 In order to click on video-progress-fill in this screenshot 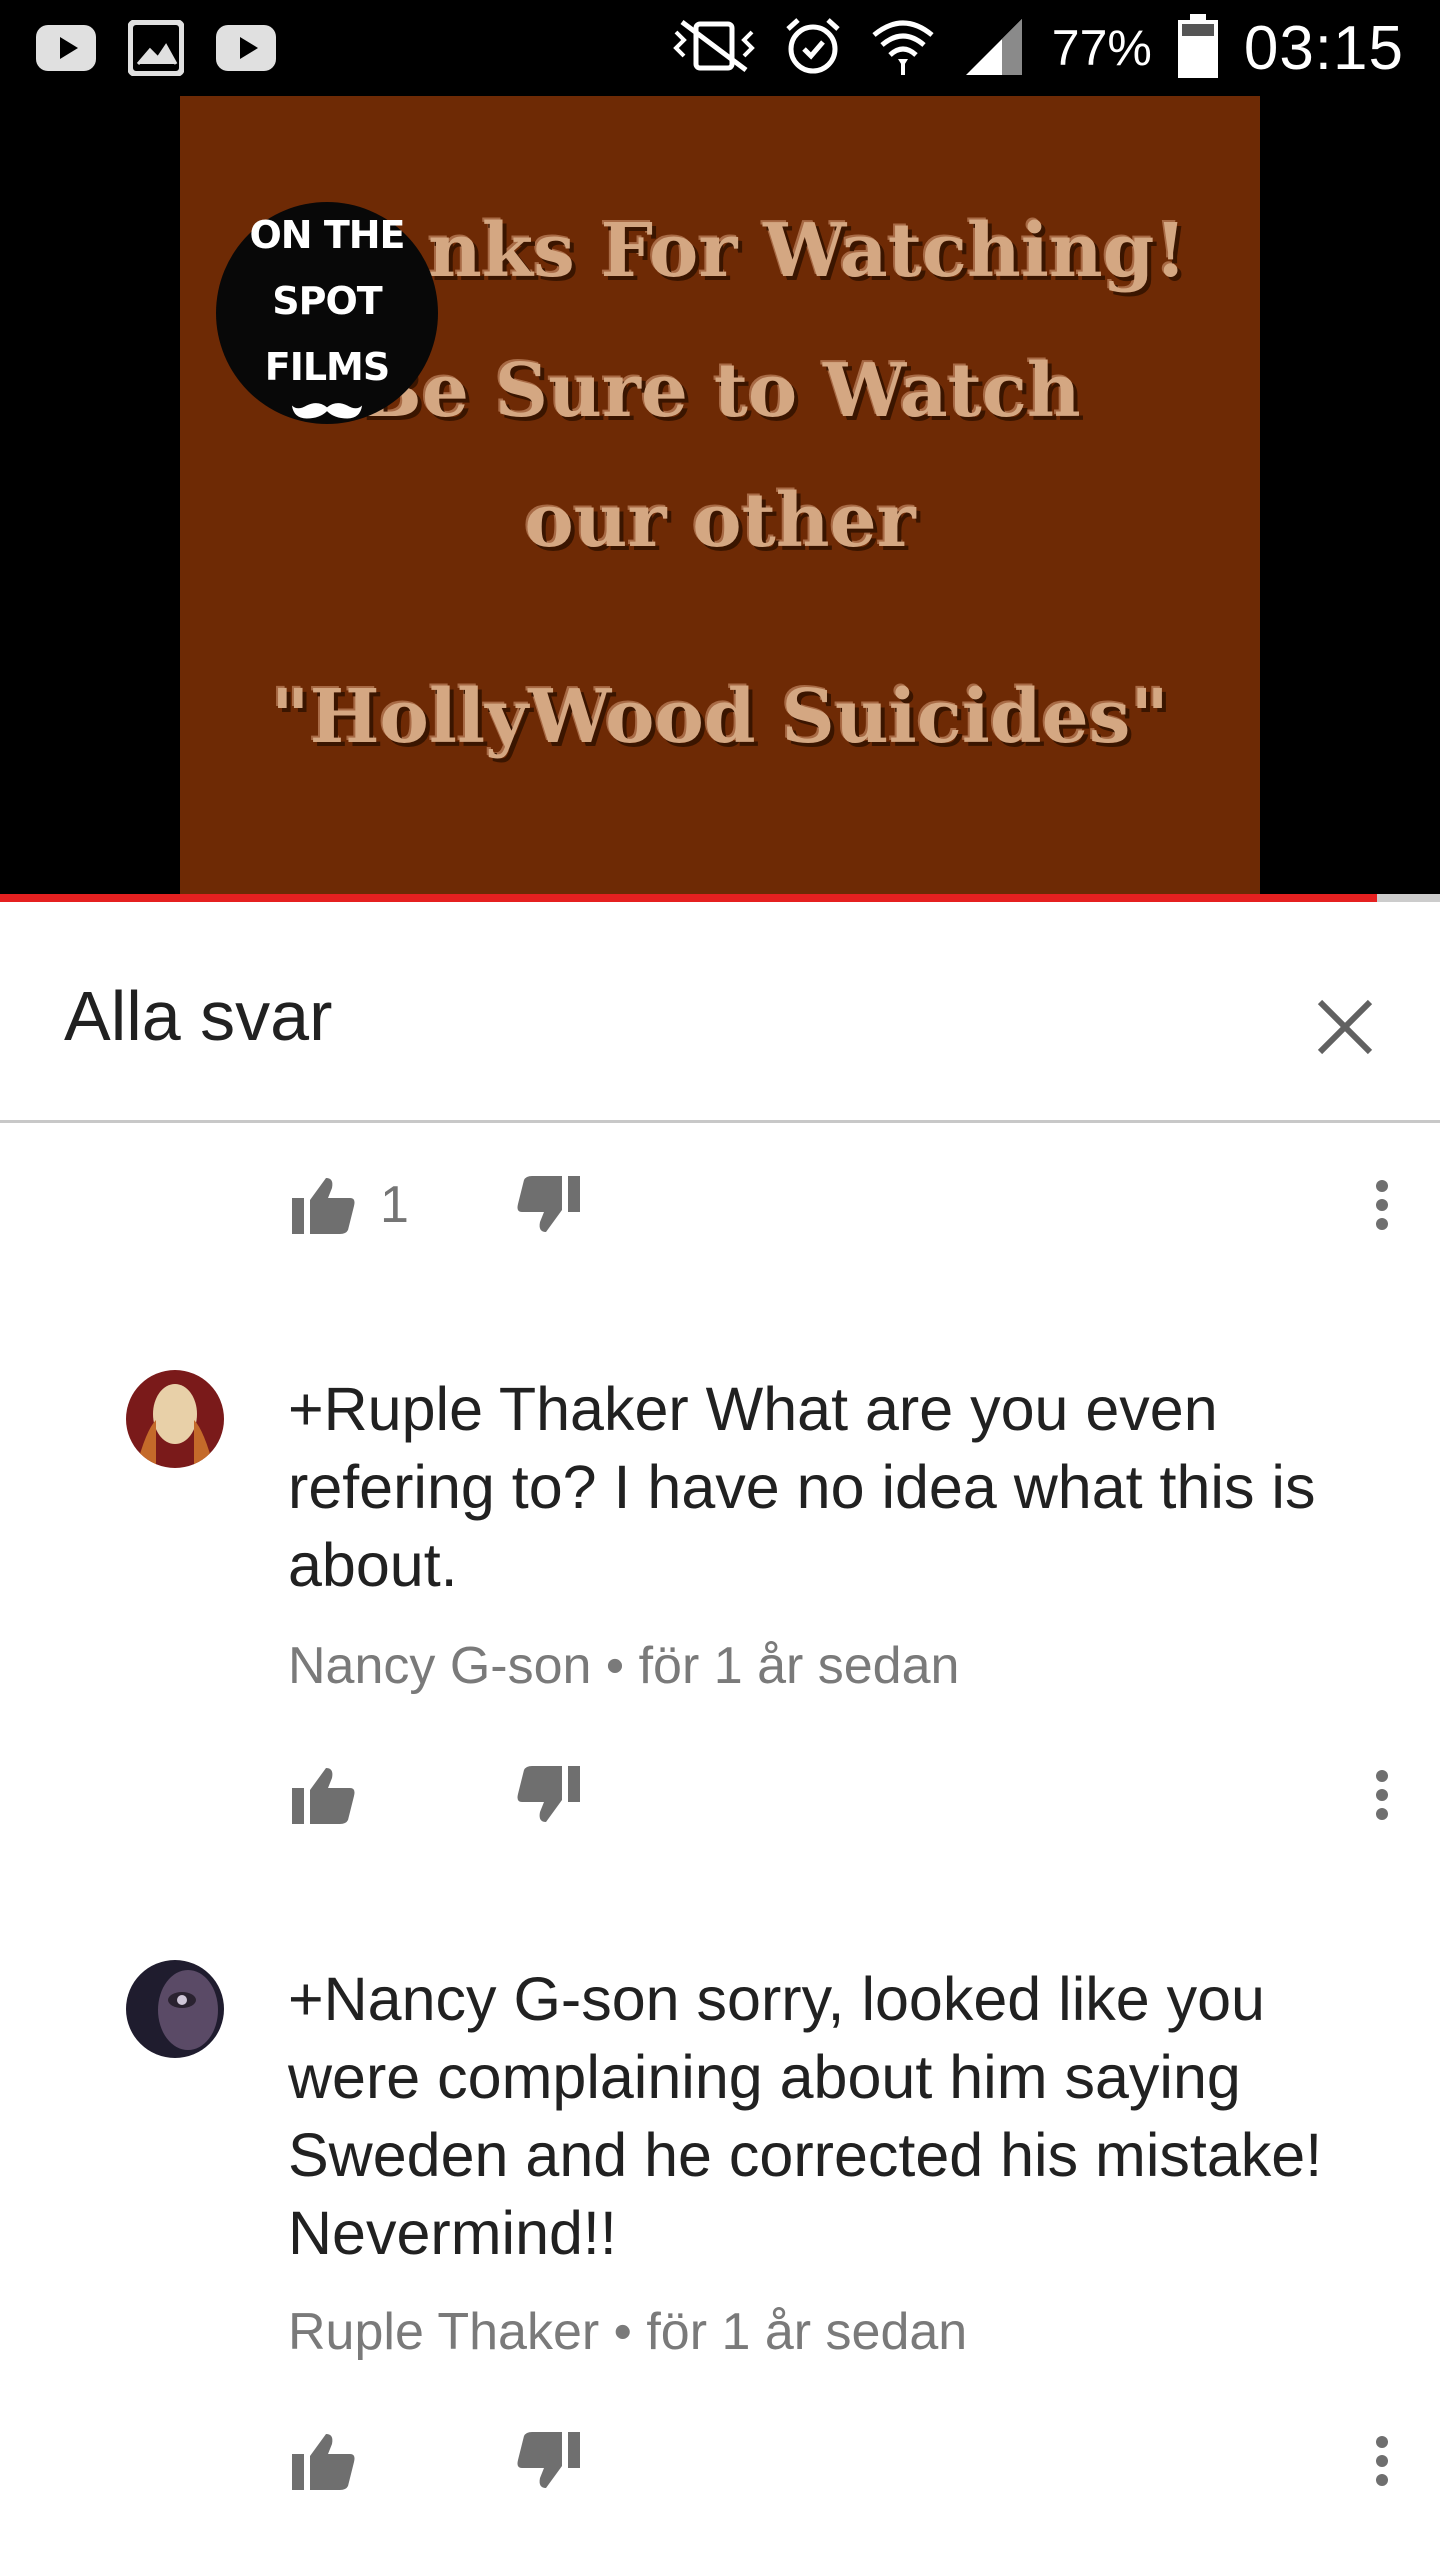, I will do `click(688, 898)`.